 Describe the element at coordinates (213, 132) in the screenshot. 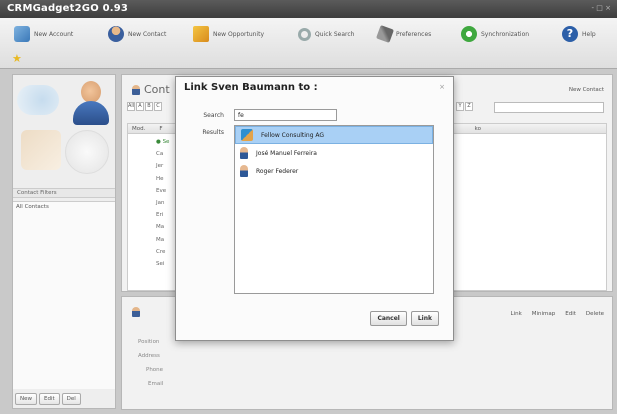

I see `results-label: Results` at that location.